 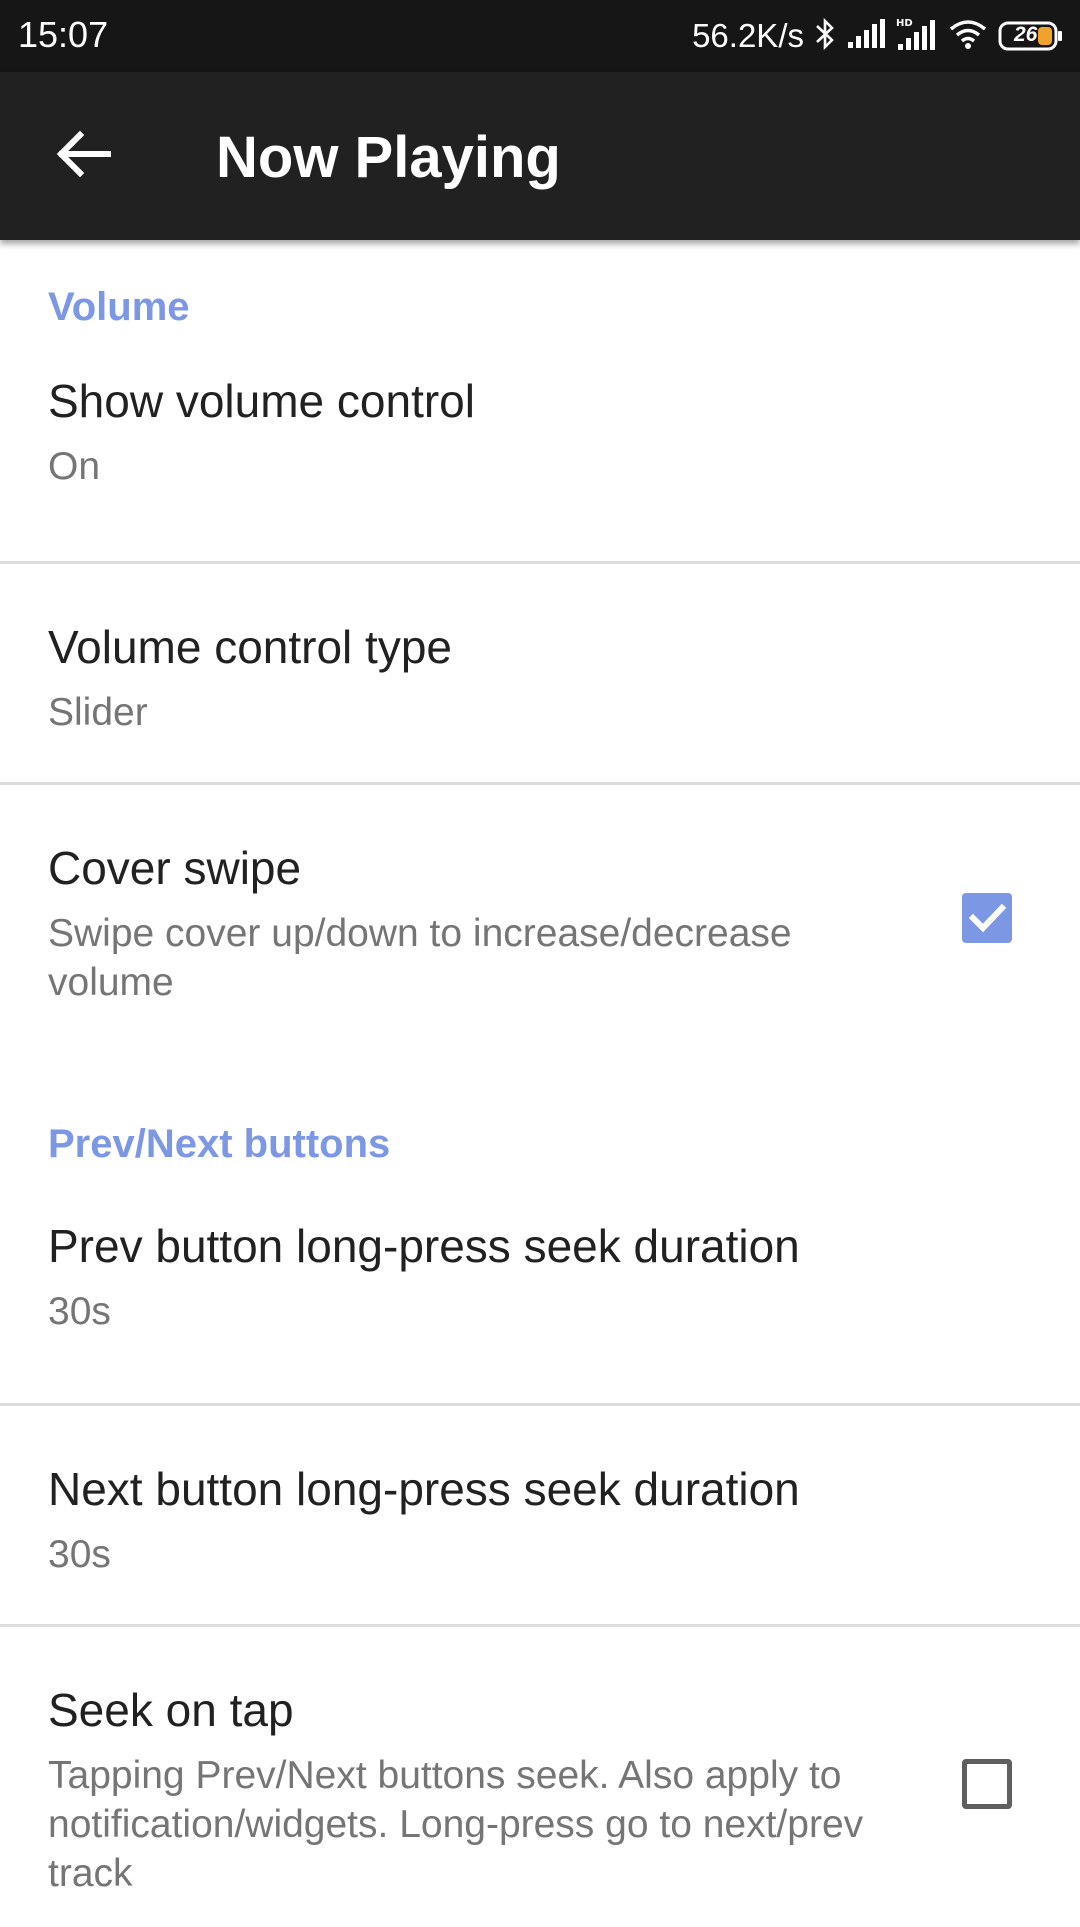 What do you see at coordinates (388, 157) in the screenshot?
I see `page-title: Now Playing` at bounding box center [388, 157].